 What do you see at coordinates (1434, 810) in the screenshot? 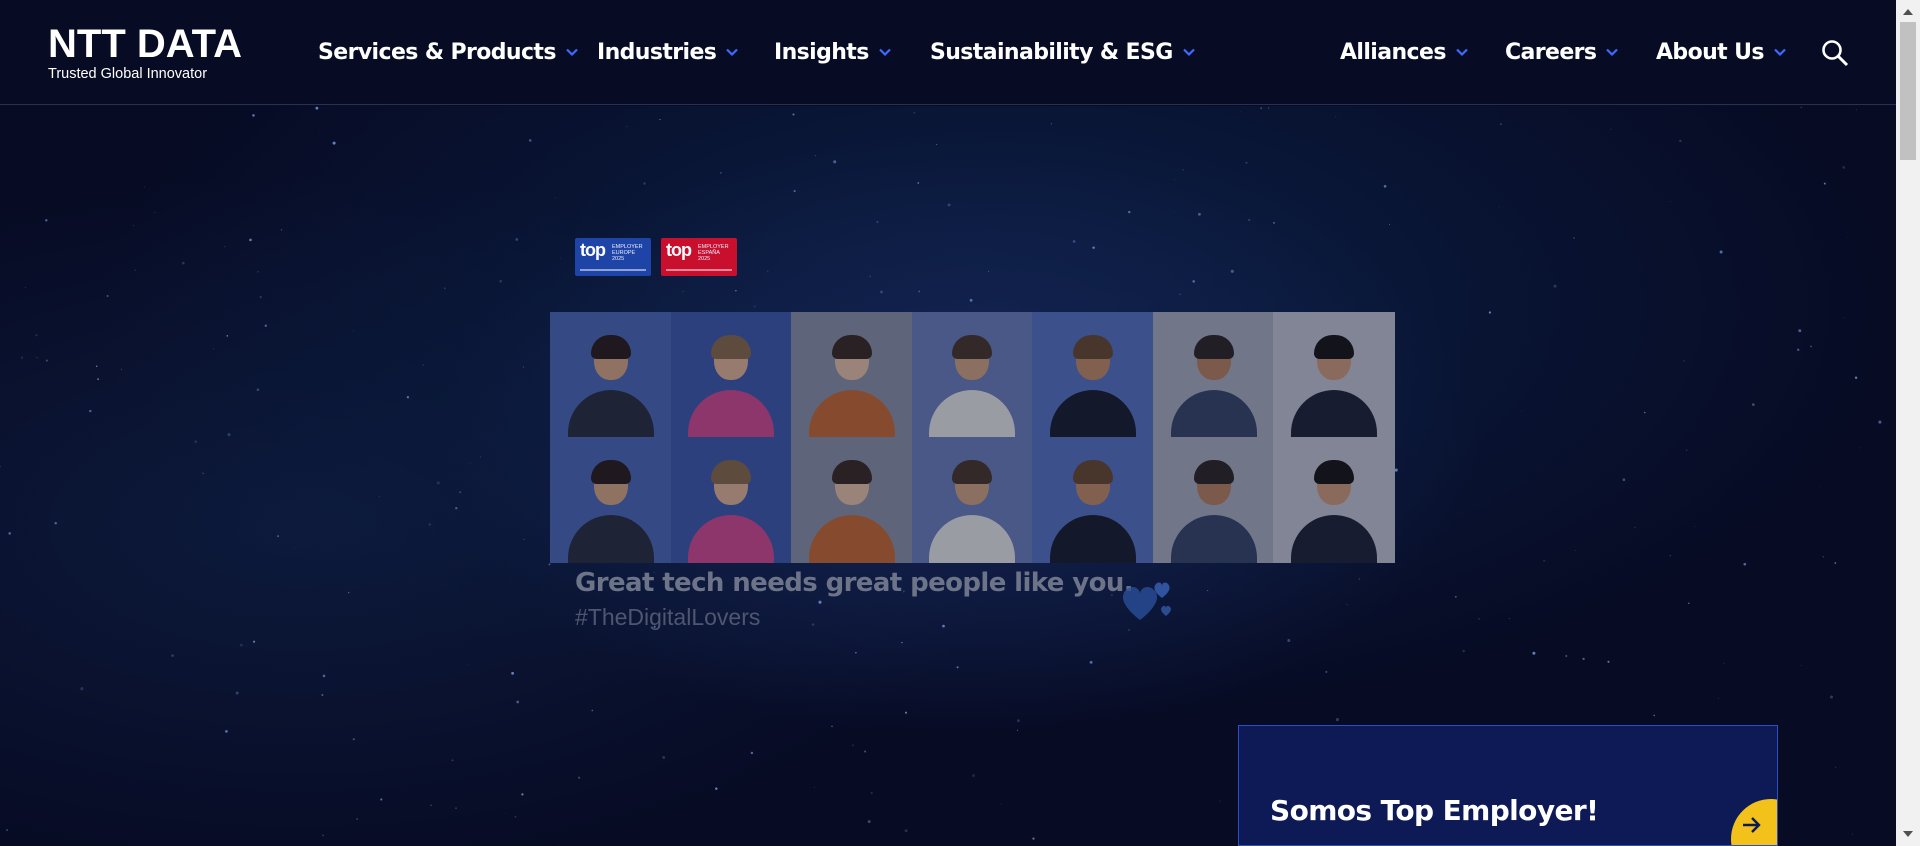
I see `promo-title: Somos Top Employer!` at bounding box center [1434, 810].